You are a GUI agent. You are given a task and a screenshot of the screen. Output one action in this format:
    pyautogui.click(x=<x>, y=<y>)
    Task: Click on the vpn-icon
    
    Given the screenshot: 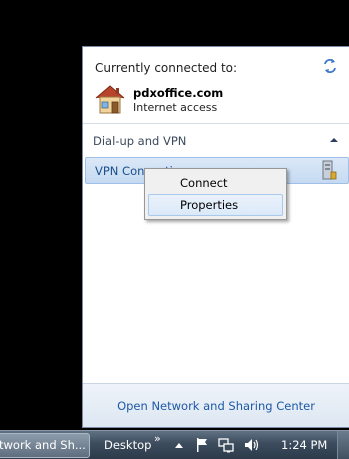 What is the action you would take?
    pyautogui.click(x=329, y=170)
    